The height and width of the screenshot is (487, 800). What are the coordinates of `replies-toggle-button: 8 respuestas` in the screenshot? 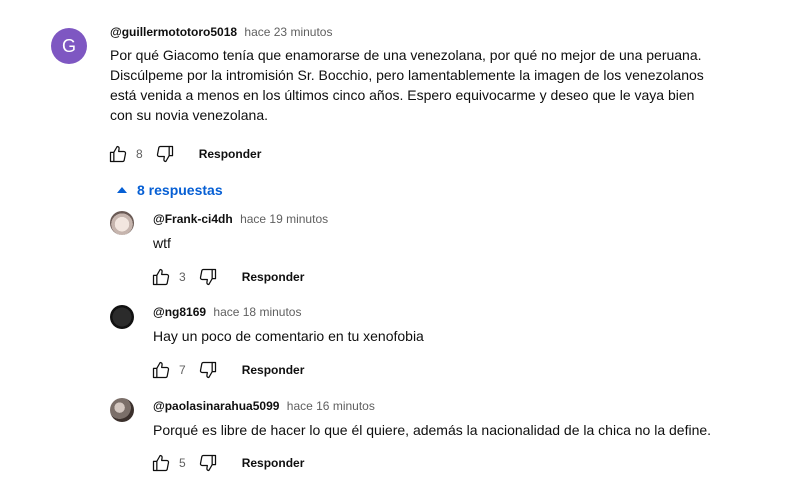 It's located at (170, 190).